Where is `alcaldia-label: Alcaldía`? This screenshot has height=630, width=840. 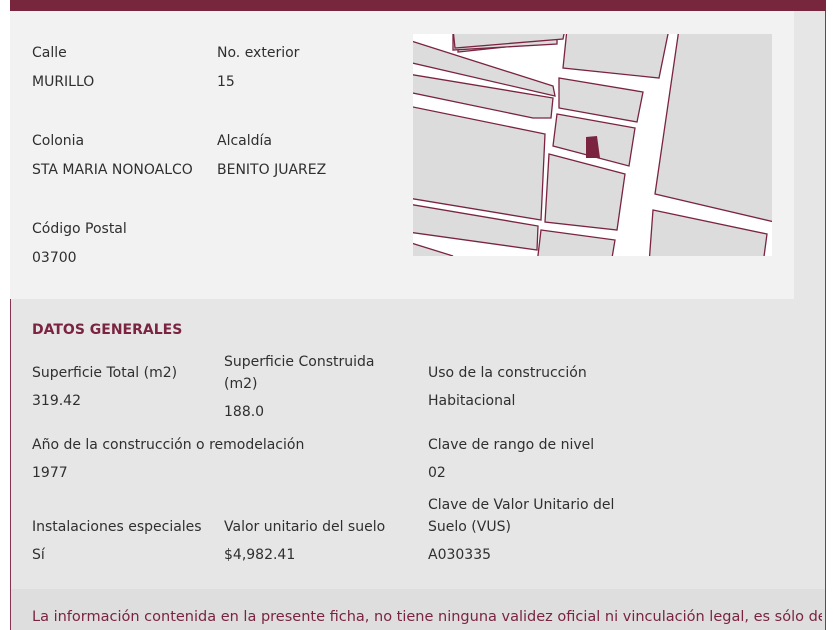
alcaldia-label: Alcaldía is located at coordinates (244, 141).